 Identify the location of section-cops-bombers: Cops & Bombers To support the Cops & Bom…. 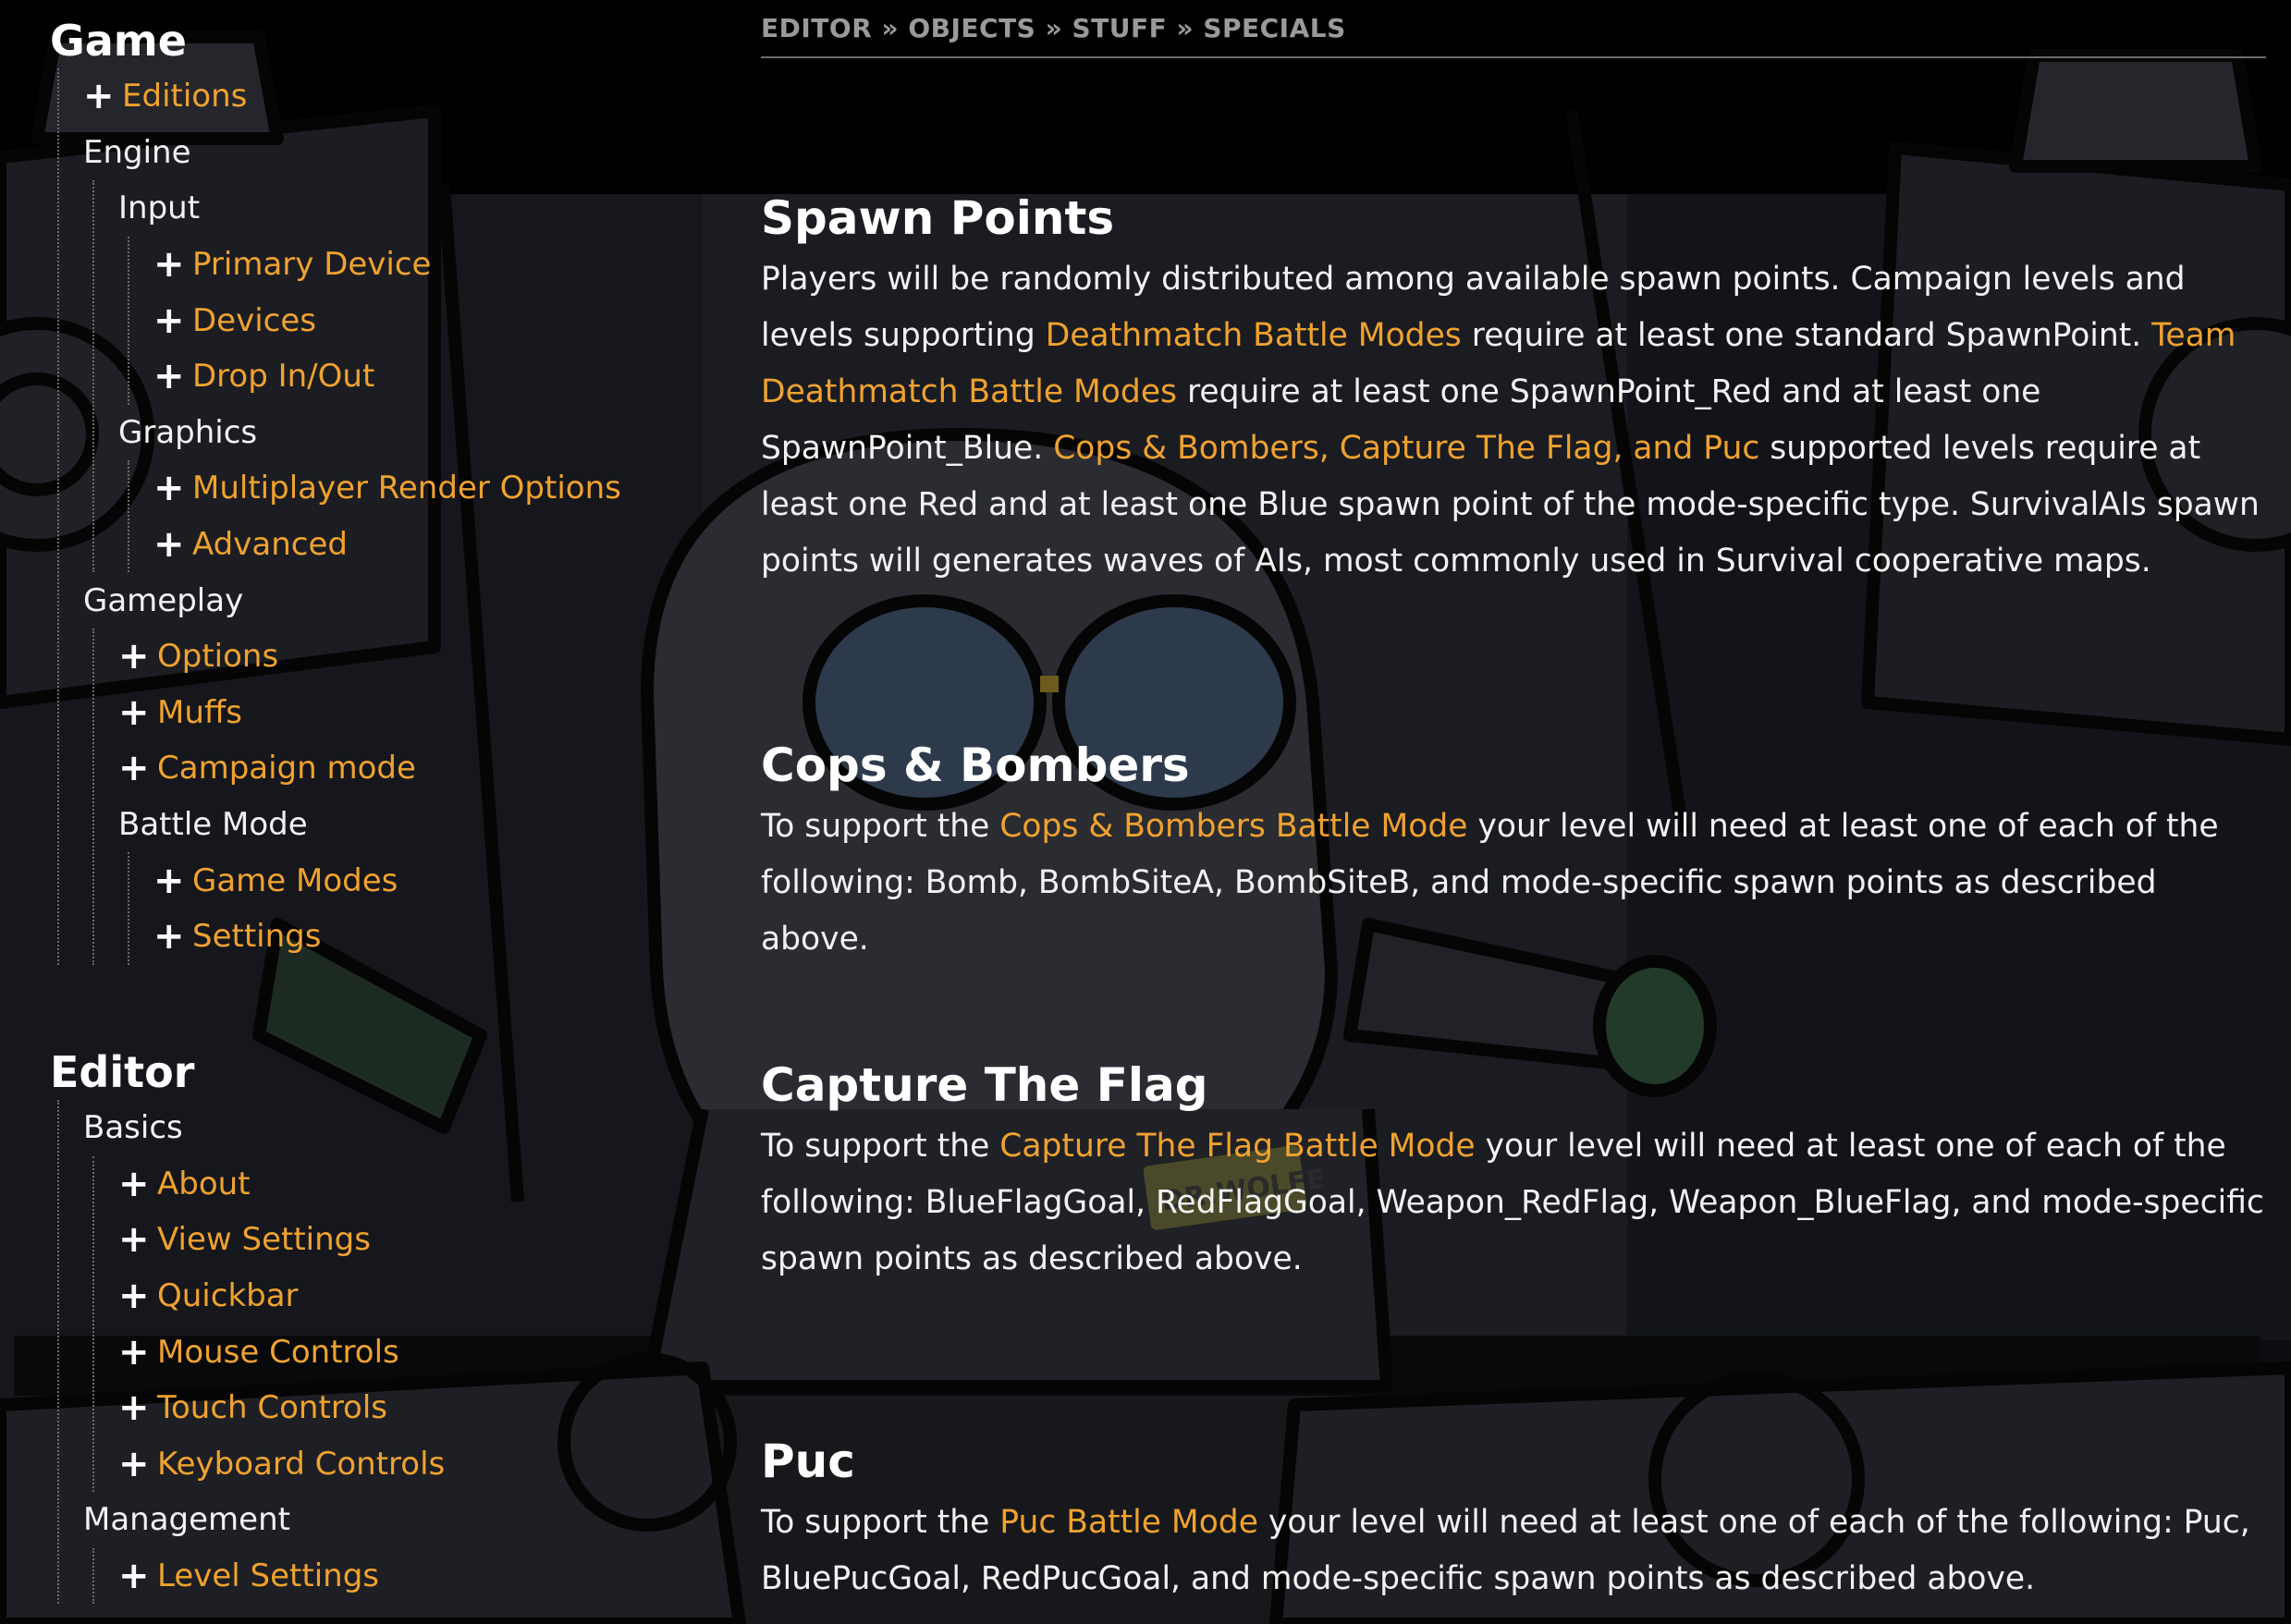
(1513, 850).